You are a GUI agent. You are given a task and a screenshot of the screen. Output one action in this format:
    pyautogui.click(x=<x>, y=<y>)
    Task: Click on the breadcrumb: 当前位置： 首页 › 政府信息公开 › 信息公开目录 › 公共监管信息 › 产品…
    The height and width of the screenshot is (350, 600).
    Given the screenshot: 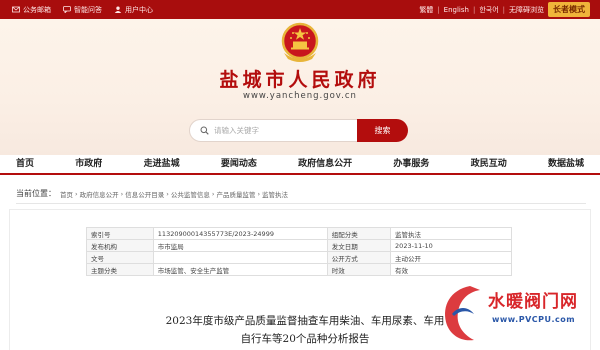 What is the action you would take?
    pyautogui.click(x=301, y=193)
    